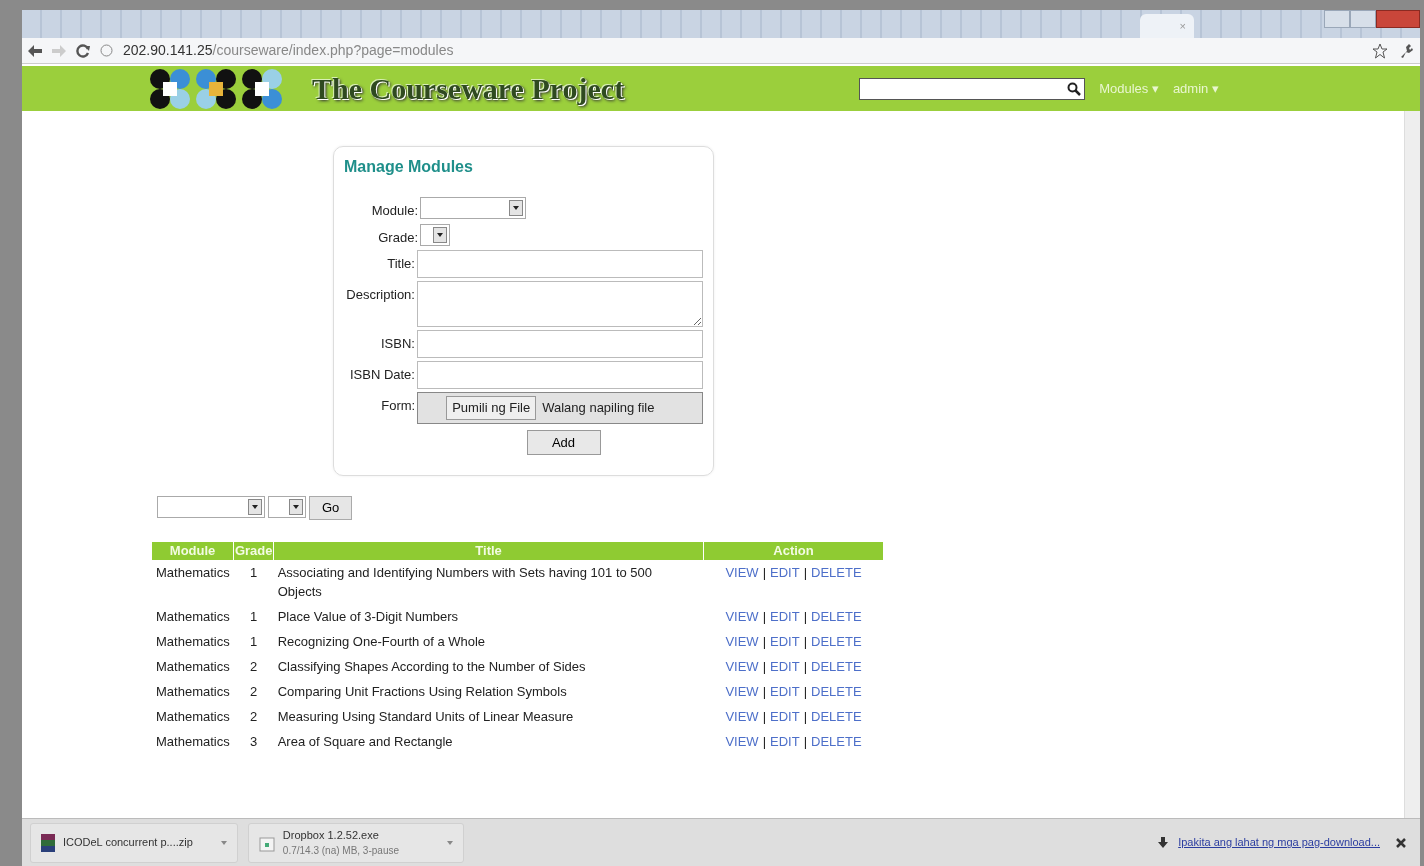  What do you see at coordinates (563, 442) in the screenshot?
I see `add-button: Add` at bounding box center [563, 442].